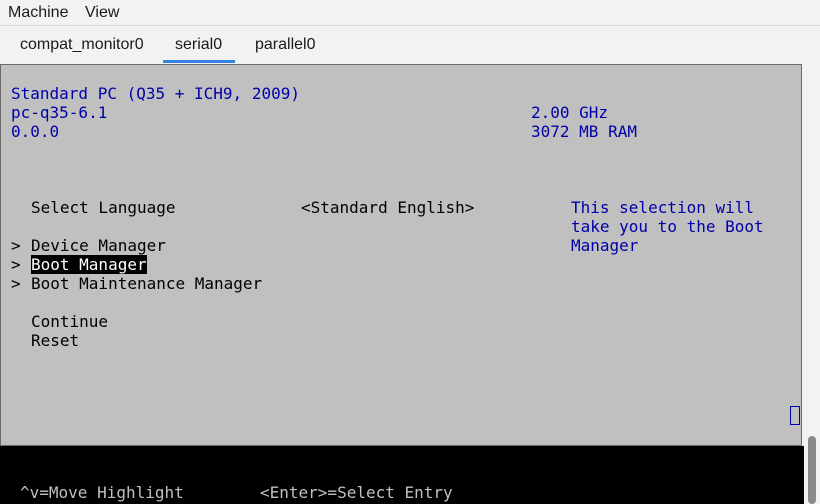 Image resolution: width=820 pixels, height=504 pixels. What do you see at coordinates (155, 93) in the screenshot?
I see `system-name: Standard PC (Q35 + ICH9, 2009)` at bounding box center [155, 93].